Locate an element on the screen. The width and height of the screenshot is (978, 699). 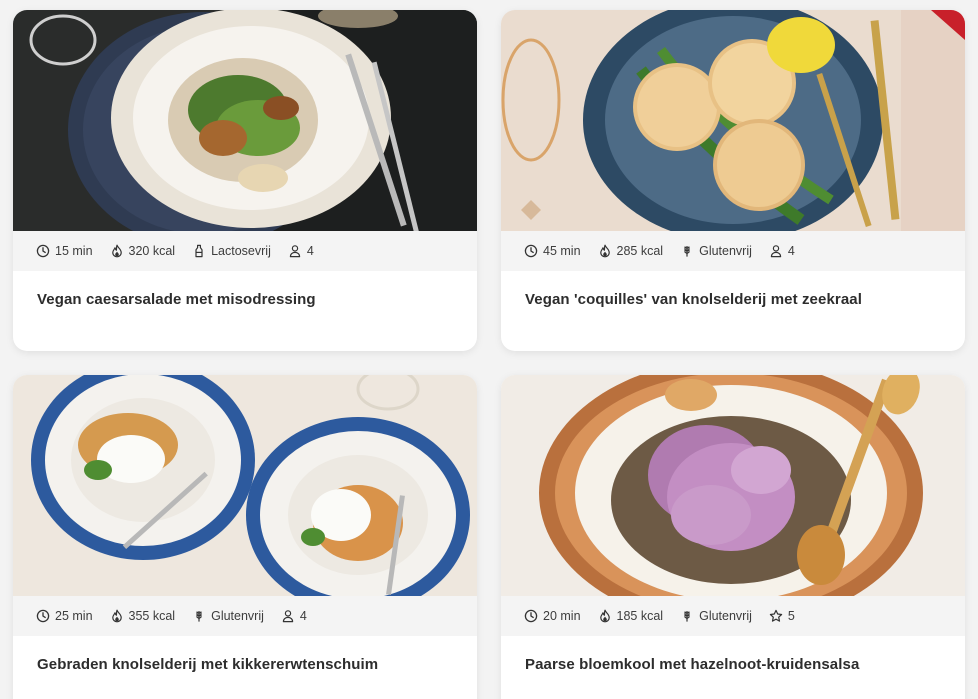
prep-time: 45 min is located at coordinates (552, 251).